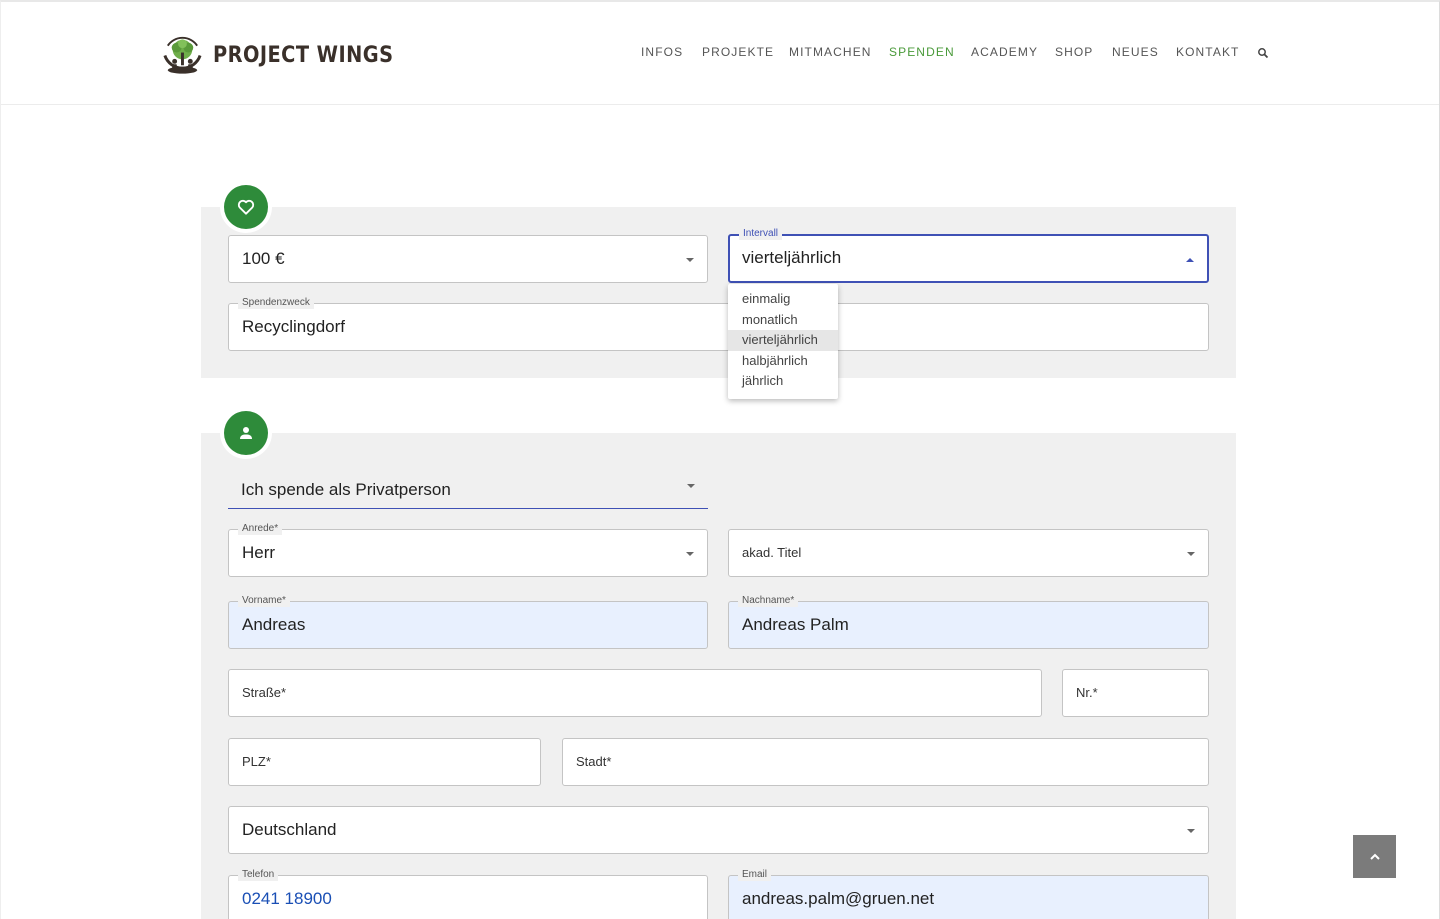  What do you see at coordinates (264, 692) in the screenshot?
I see `street-placeholder: Straße*` at bounding box center [264, 692].